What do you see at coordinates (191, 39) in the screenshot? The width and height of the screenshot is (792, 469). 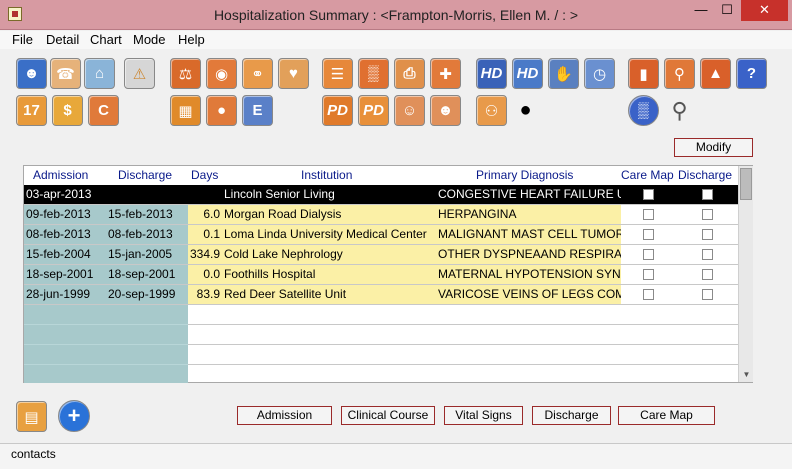 I see `menu-help: Help` at bounding box center [191, 39].